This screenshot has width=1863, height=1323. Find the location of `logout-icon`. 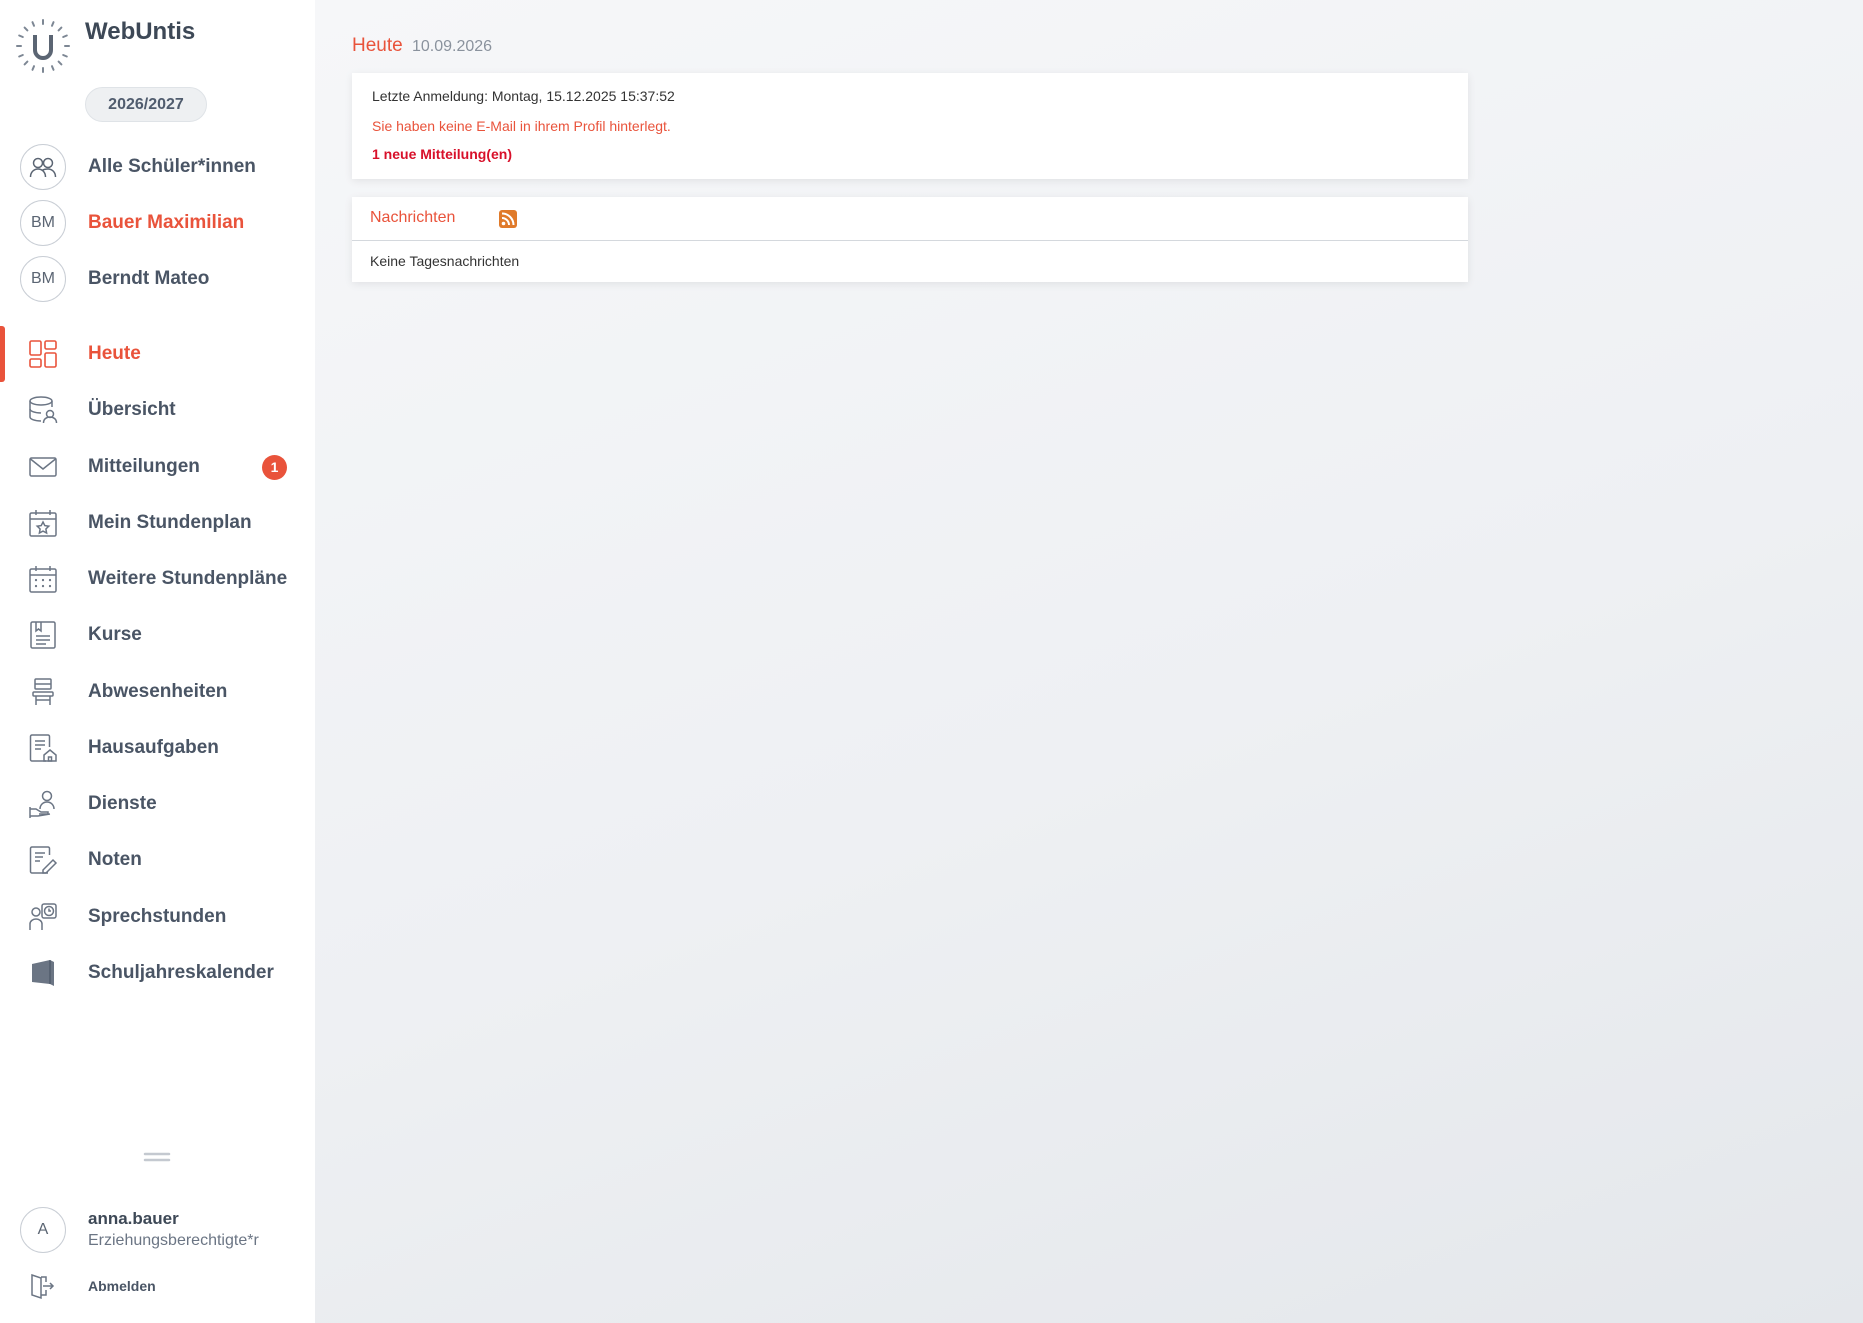

logout-icon is located at coordinates (41, 1286).